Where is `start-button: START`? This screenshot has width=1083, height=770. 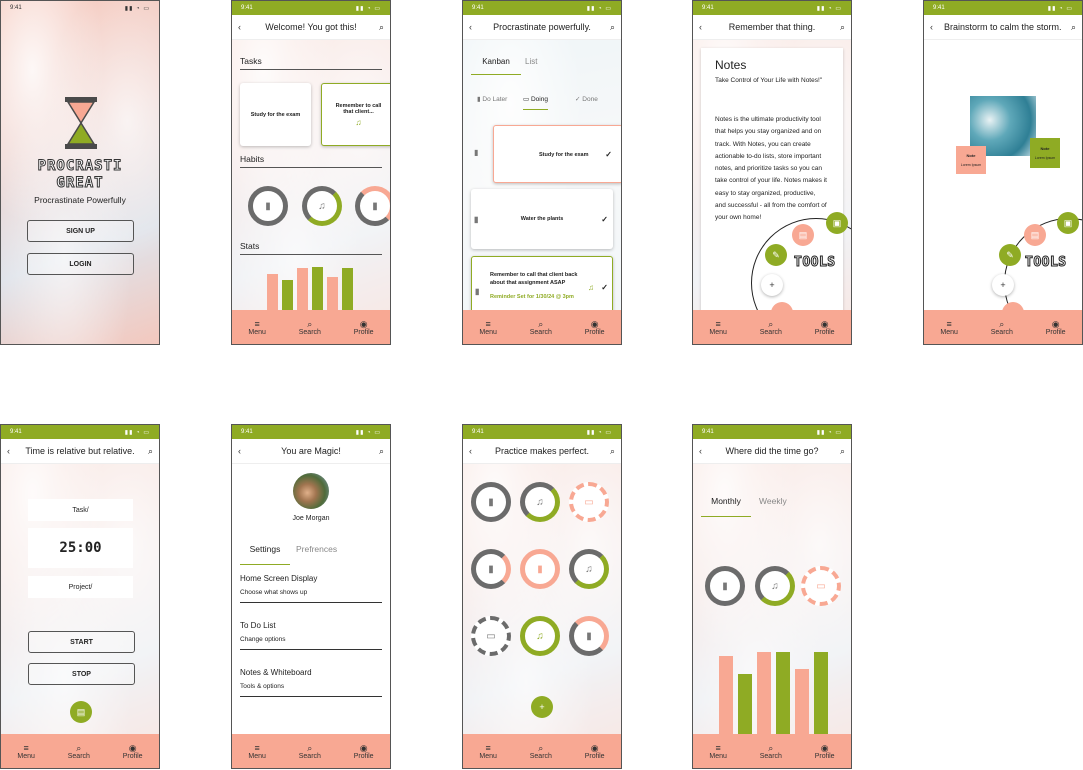
start-button: START is located at coordinates (81, 642).